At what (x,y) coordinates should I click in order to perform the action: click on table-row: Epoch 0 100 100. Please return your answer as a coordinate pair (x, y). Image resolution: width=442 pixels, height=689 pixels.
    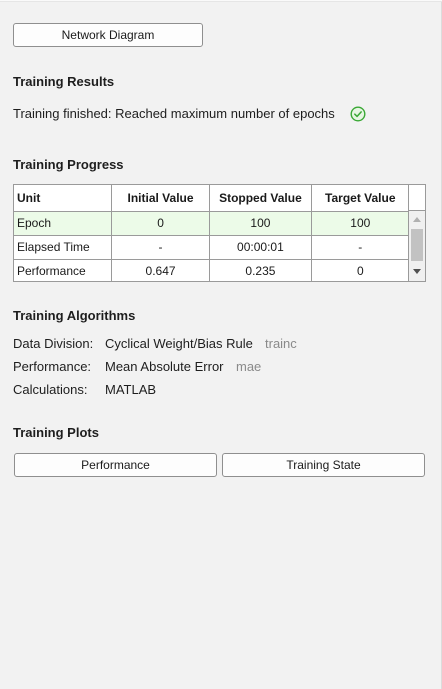
    Looking at the image, I should click on (212, 223).